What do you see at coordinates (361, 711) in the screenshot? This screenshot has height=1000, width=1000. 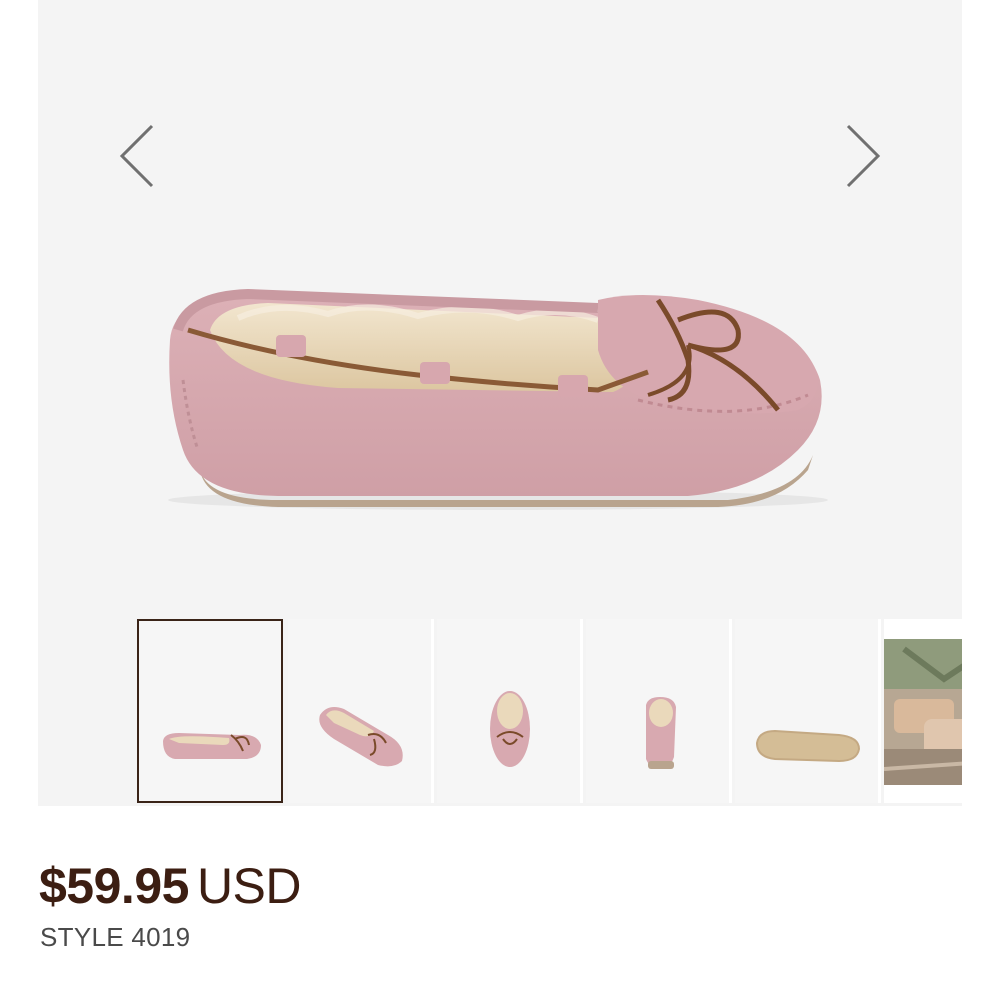 I see `thumbnail-angle-view` at bounding box center [361, 711].